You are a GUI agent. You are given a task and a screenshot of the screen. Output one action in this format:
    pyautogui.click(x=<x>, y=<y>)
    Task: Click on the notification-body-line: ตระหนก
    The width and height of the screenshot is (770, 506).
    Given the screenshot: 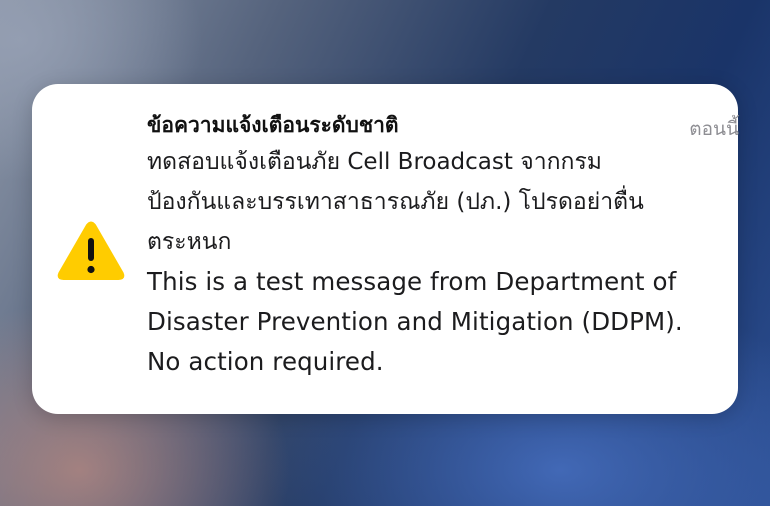 What is the action you would take?
    pyautogui.click(x=189, y=242)
    